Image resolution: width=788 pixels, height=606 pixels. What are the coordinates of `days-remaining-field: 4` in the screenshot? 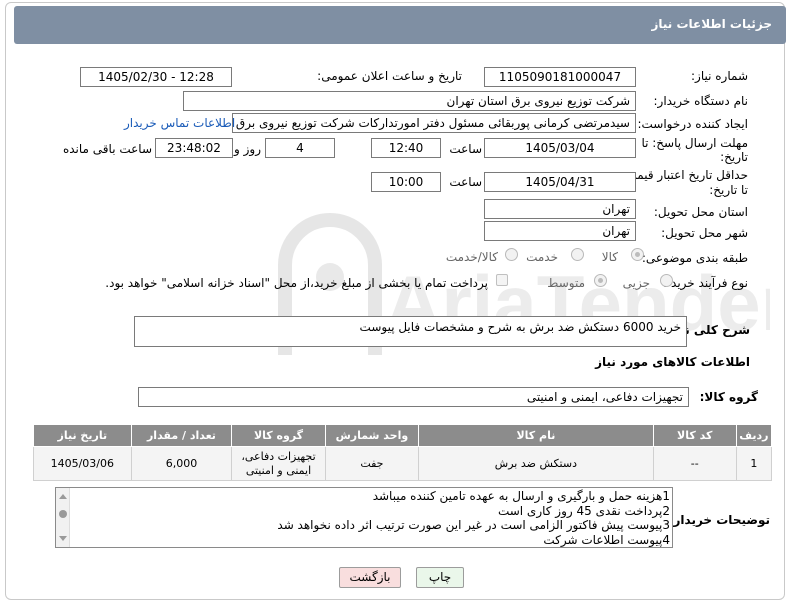 It's located at (300, 148).